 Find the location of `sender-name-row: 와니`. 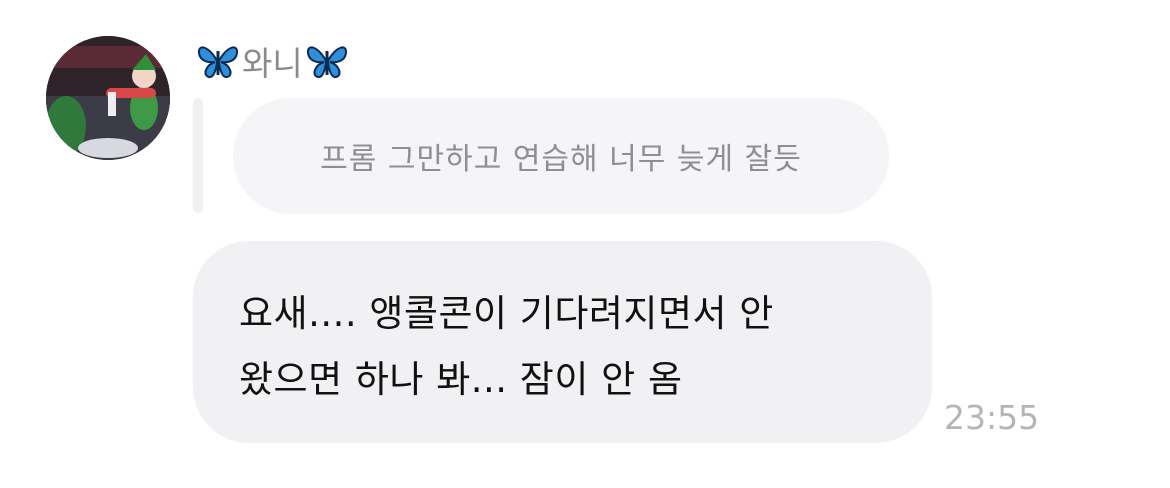

sender-name-row: 와니 is located at coordinates (272, 61).